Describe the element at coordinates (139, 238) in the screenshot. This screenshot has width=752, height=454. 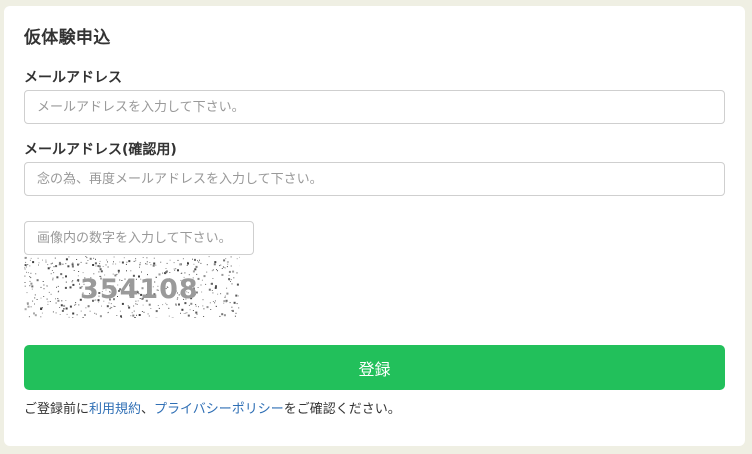
I see `captcha-input` at that location.